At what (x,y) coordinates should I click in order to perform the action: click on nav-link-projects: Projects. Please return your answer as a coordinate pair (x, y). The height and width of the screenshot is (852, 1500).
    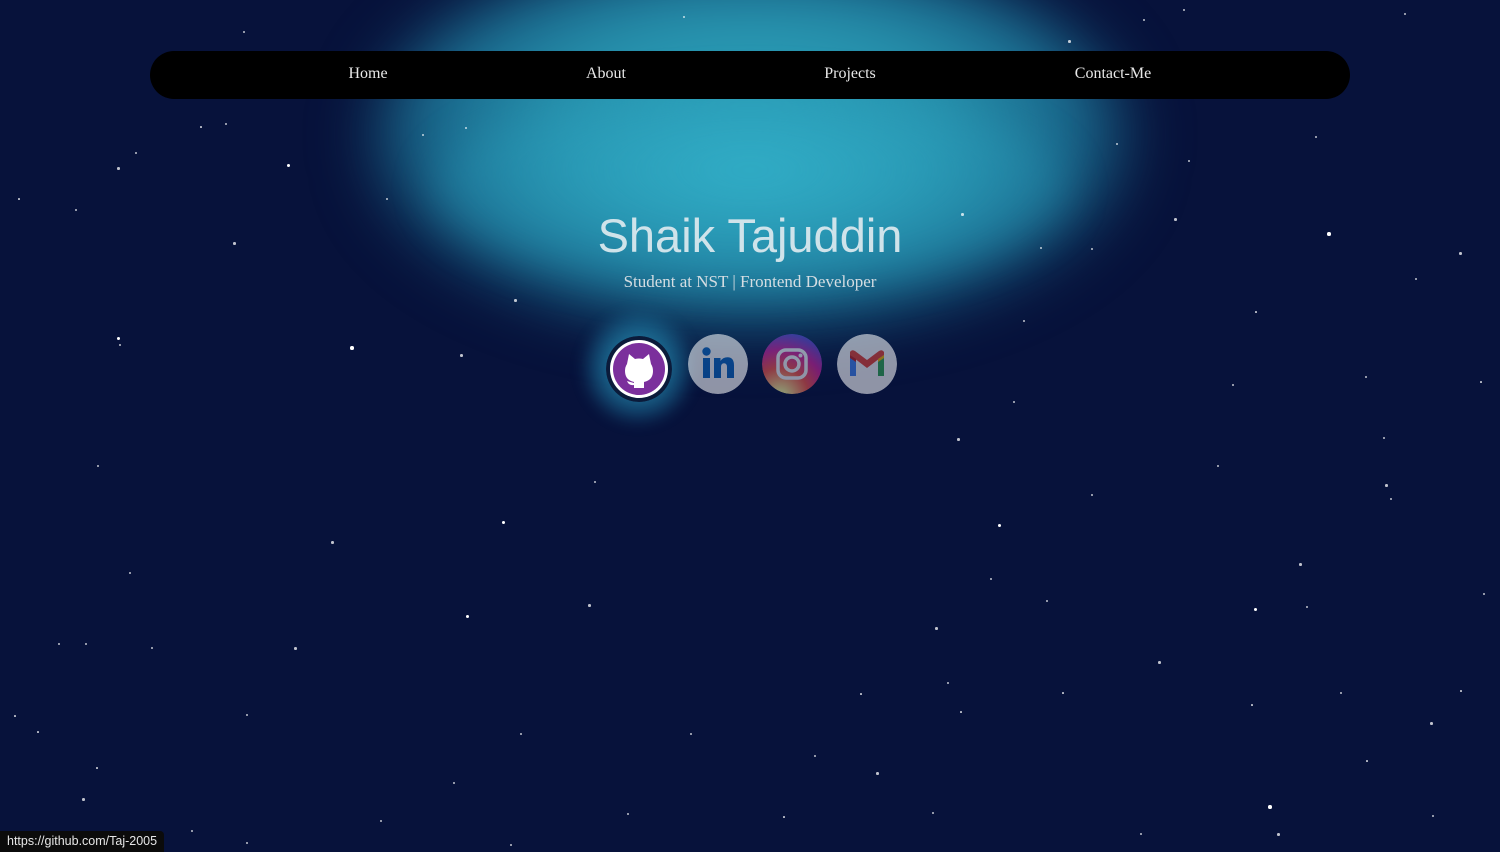
    Looking at the image, I should click on (850, 74).